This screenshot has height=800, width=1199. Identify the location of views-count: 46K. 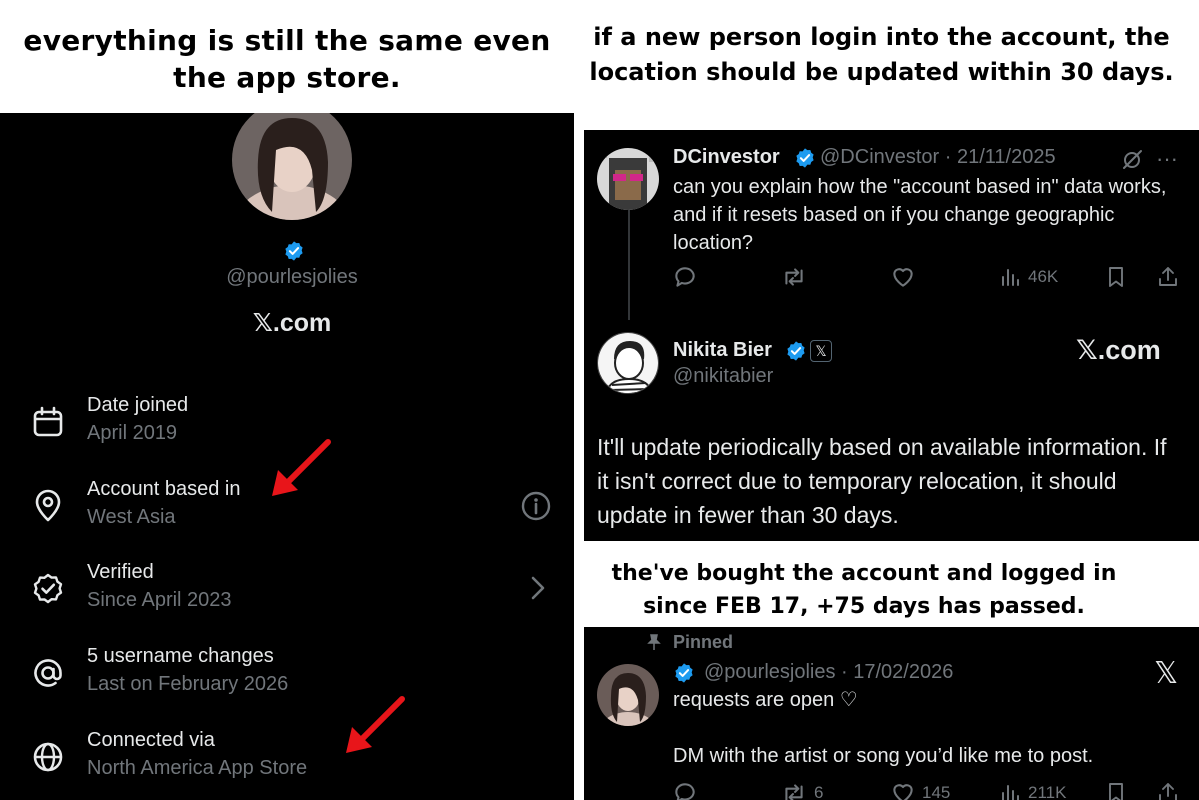
(1043, 276).